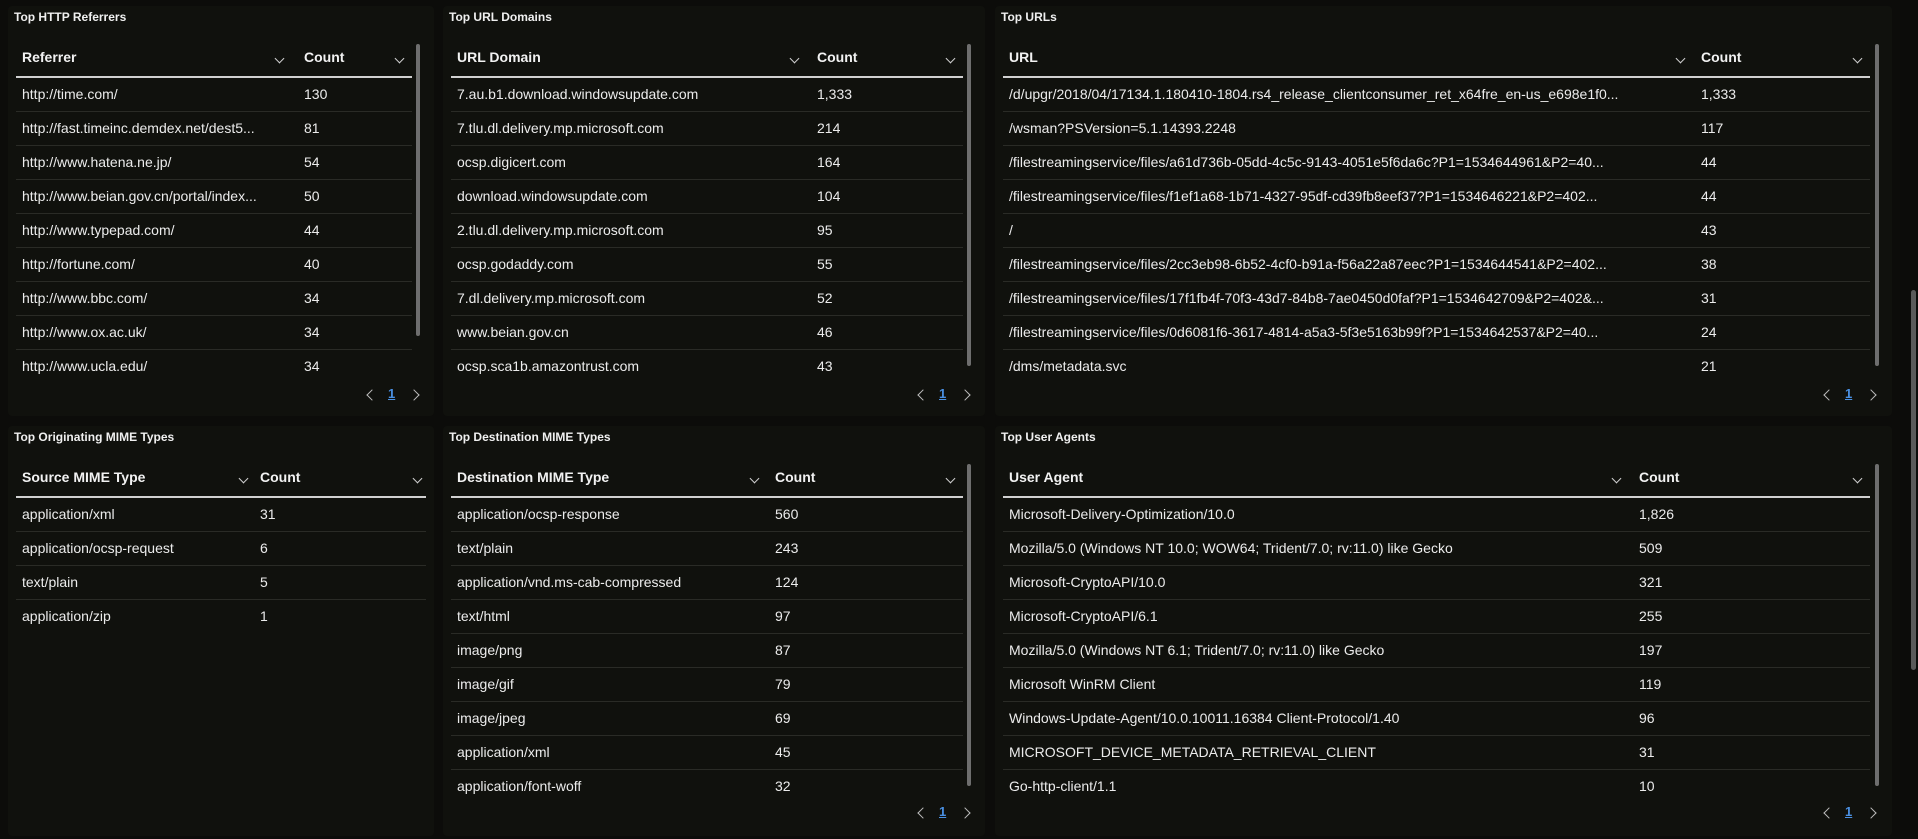  Describe the element at coordinates (707, 129) in the screenshot. I see `table-row: 7.tlu.dl.delivery.mp.microsoft.com 214` at that location.